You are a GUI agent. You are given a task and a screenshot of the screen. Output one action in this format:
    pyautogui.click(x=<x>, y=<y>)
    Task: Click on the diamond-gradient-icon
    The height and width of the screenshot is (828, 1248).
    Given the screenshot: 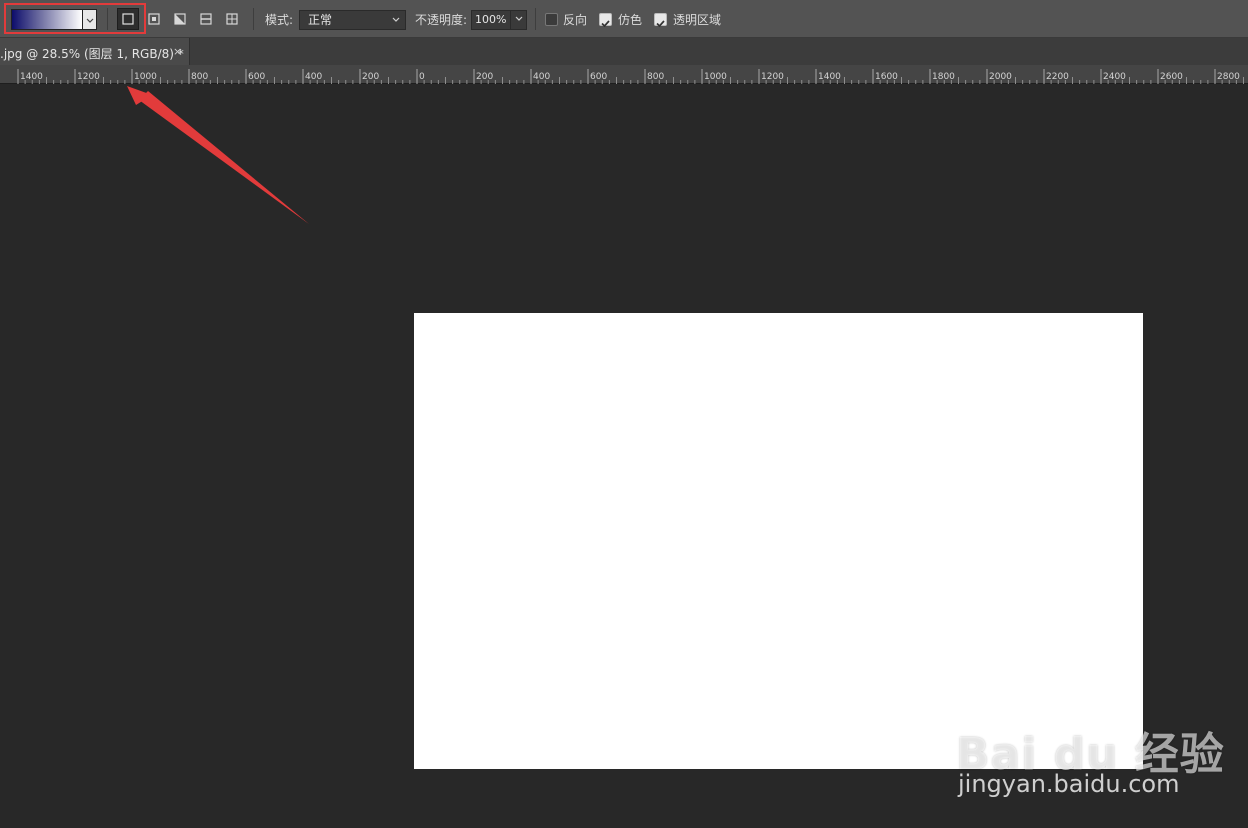 What is the action you would take?
    pyautogui.click(x=232, y=19)
    